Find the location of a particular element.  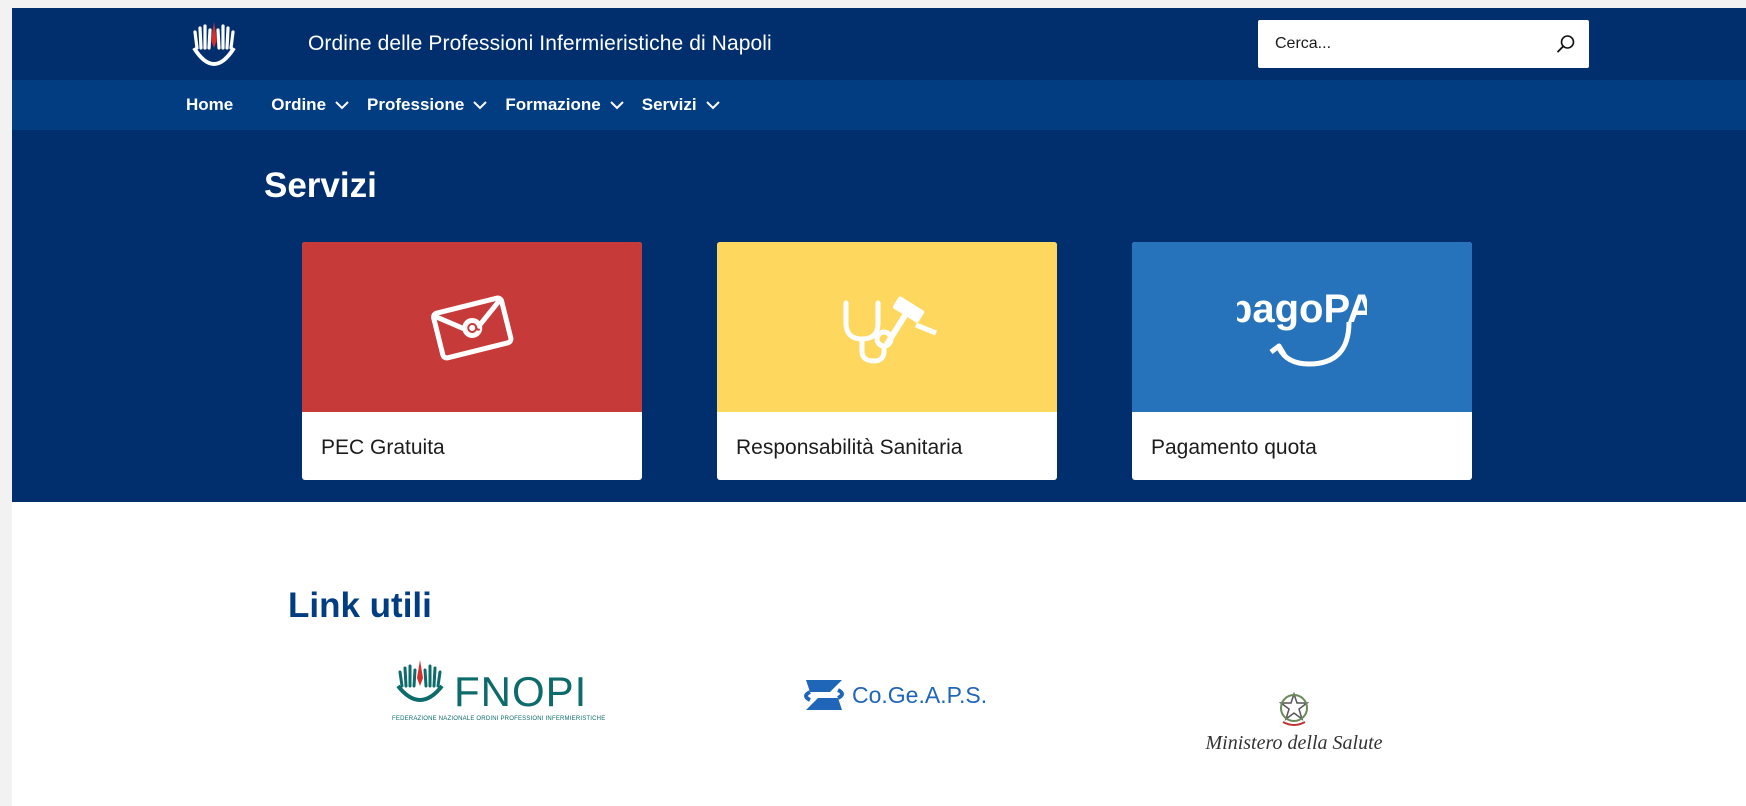

nav-item-label: Ordine is located at coordinates (299, 104).